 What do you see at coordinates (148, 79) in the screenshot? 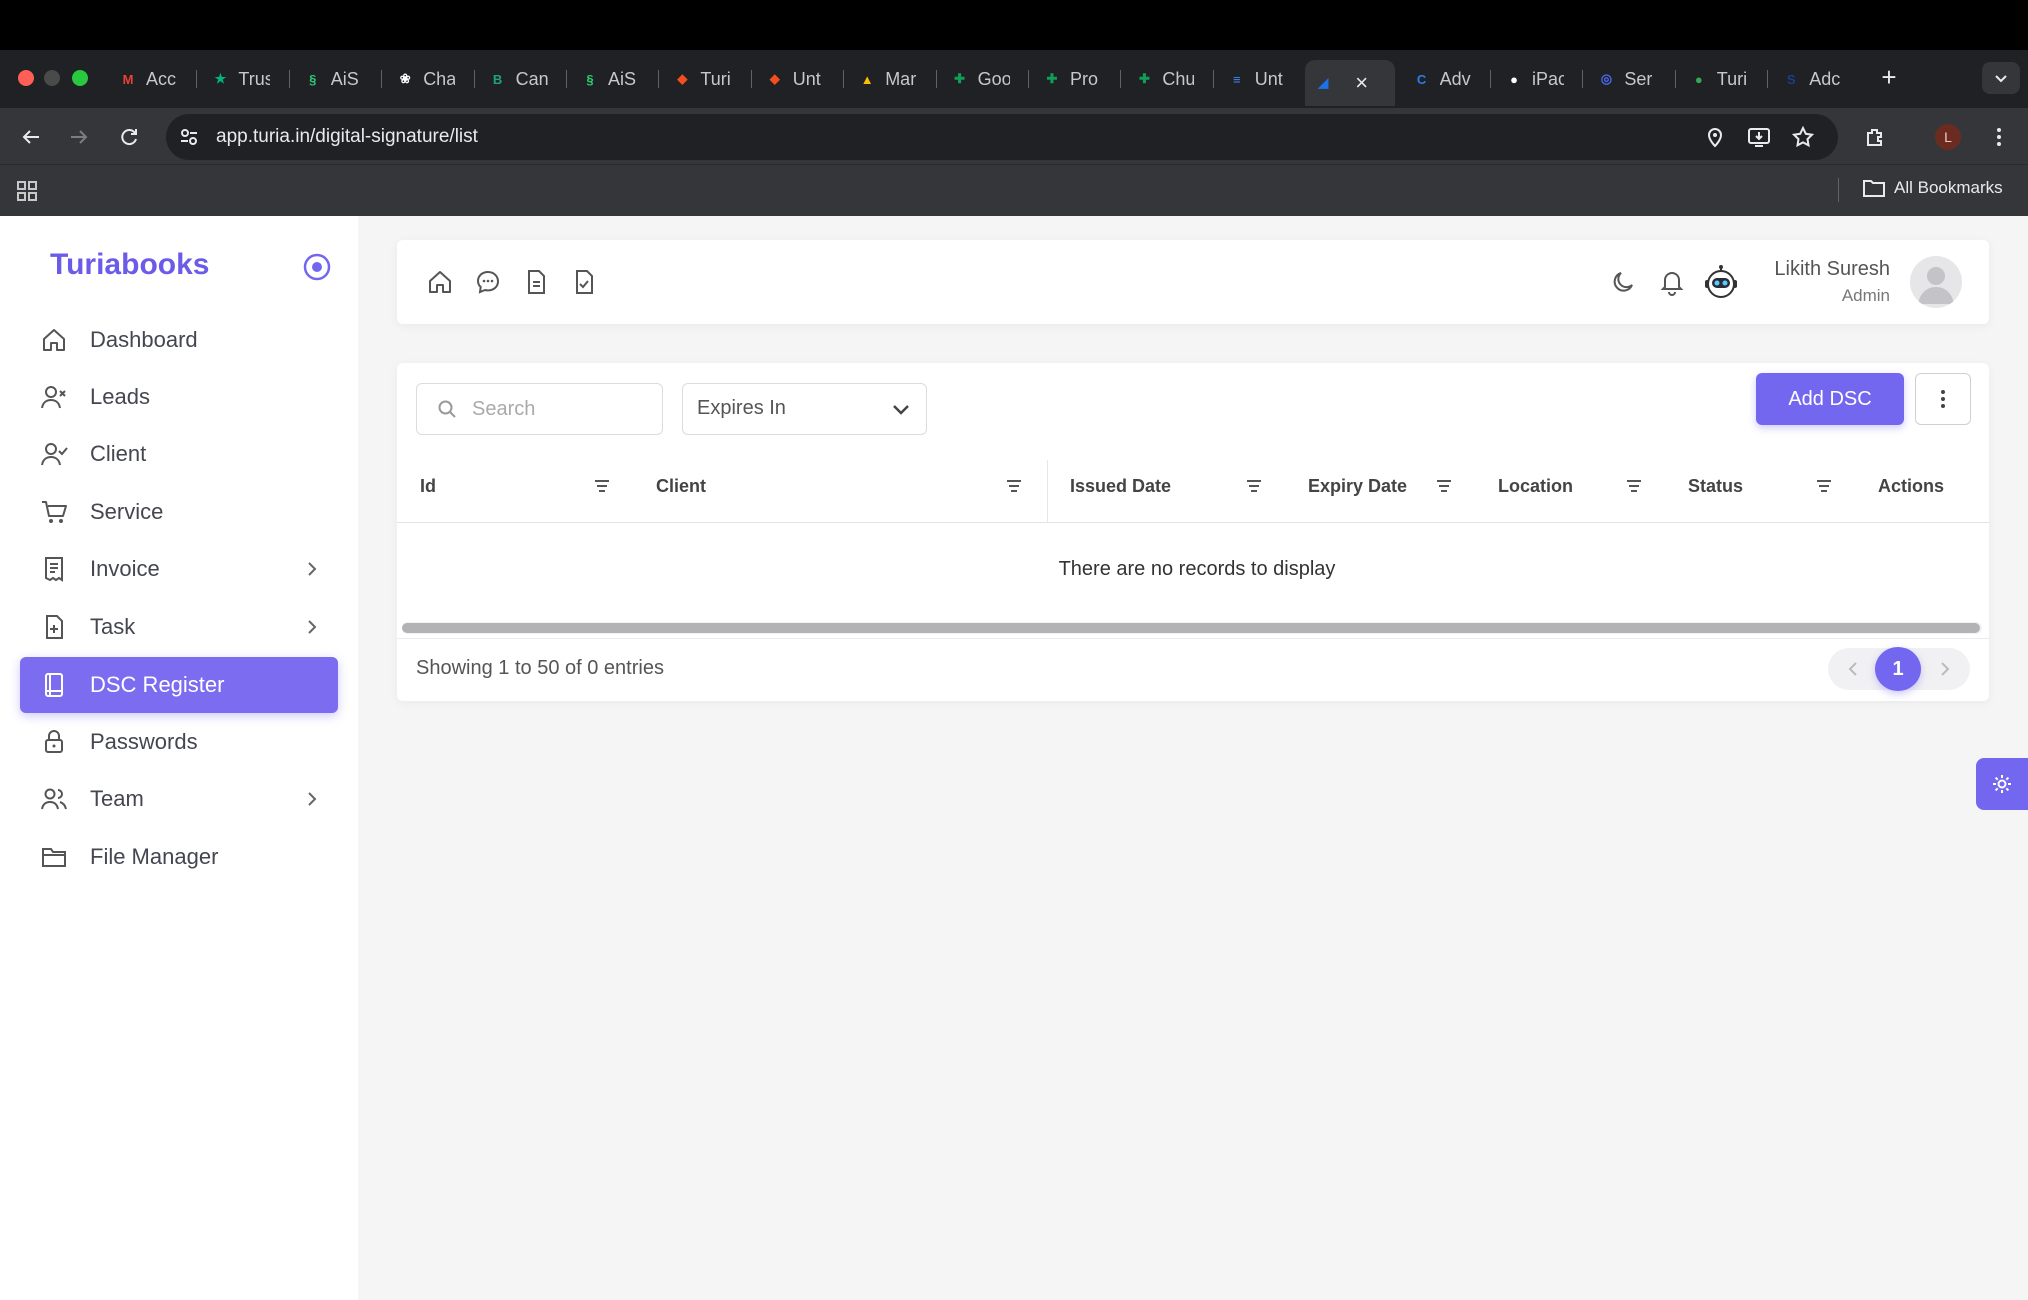
I see `browser-tab: M Acc` at bounding box center [148, 79].